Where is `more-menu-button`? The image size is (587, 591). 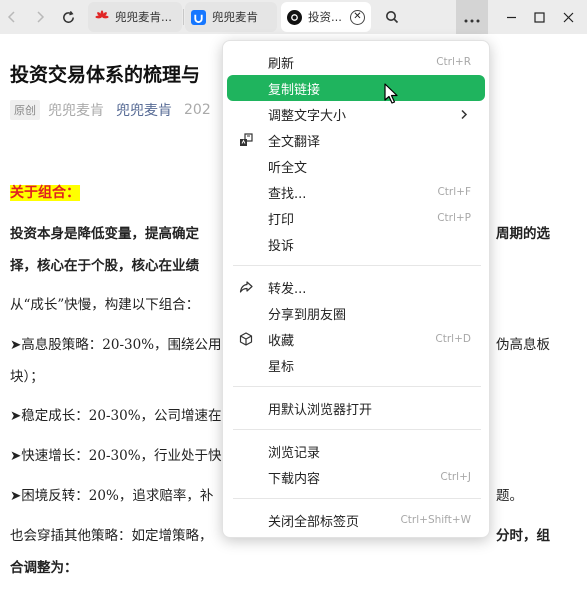 more-menu-button is located at coordinates (472, 17).